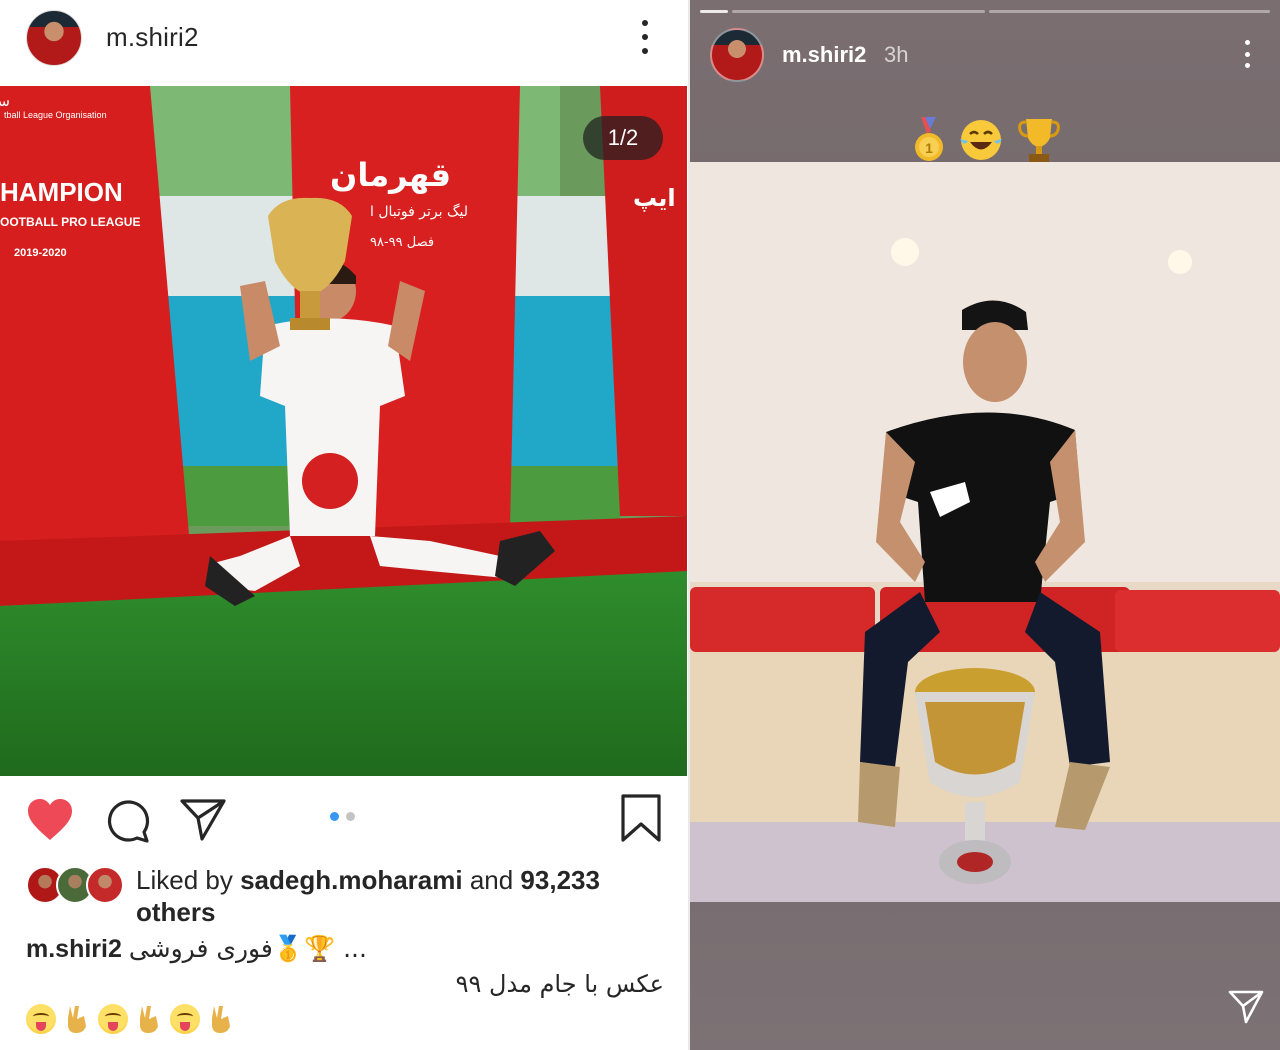 The height and width of the screenshot is (1050, 1280). What do you see at coordinates (896, 54) in the screenshot?
I see `story-time: 3h` at bounding box center [896, 54].